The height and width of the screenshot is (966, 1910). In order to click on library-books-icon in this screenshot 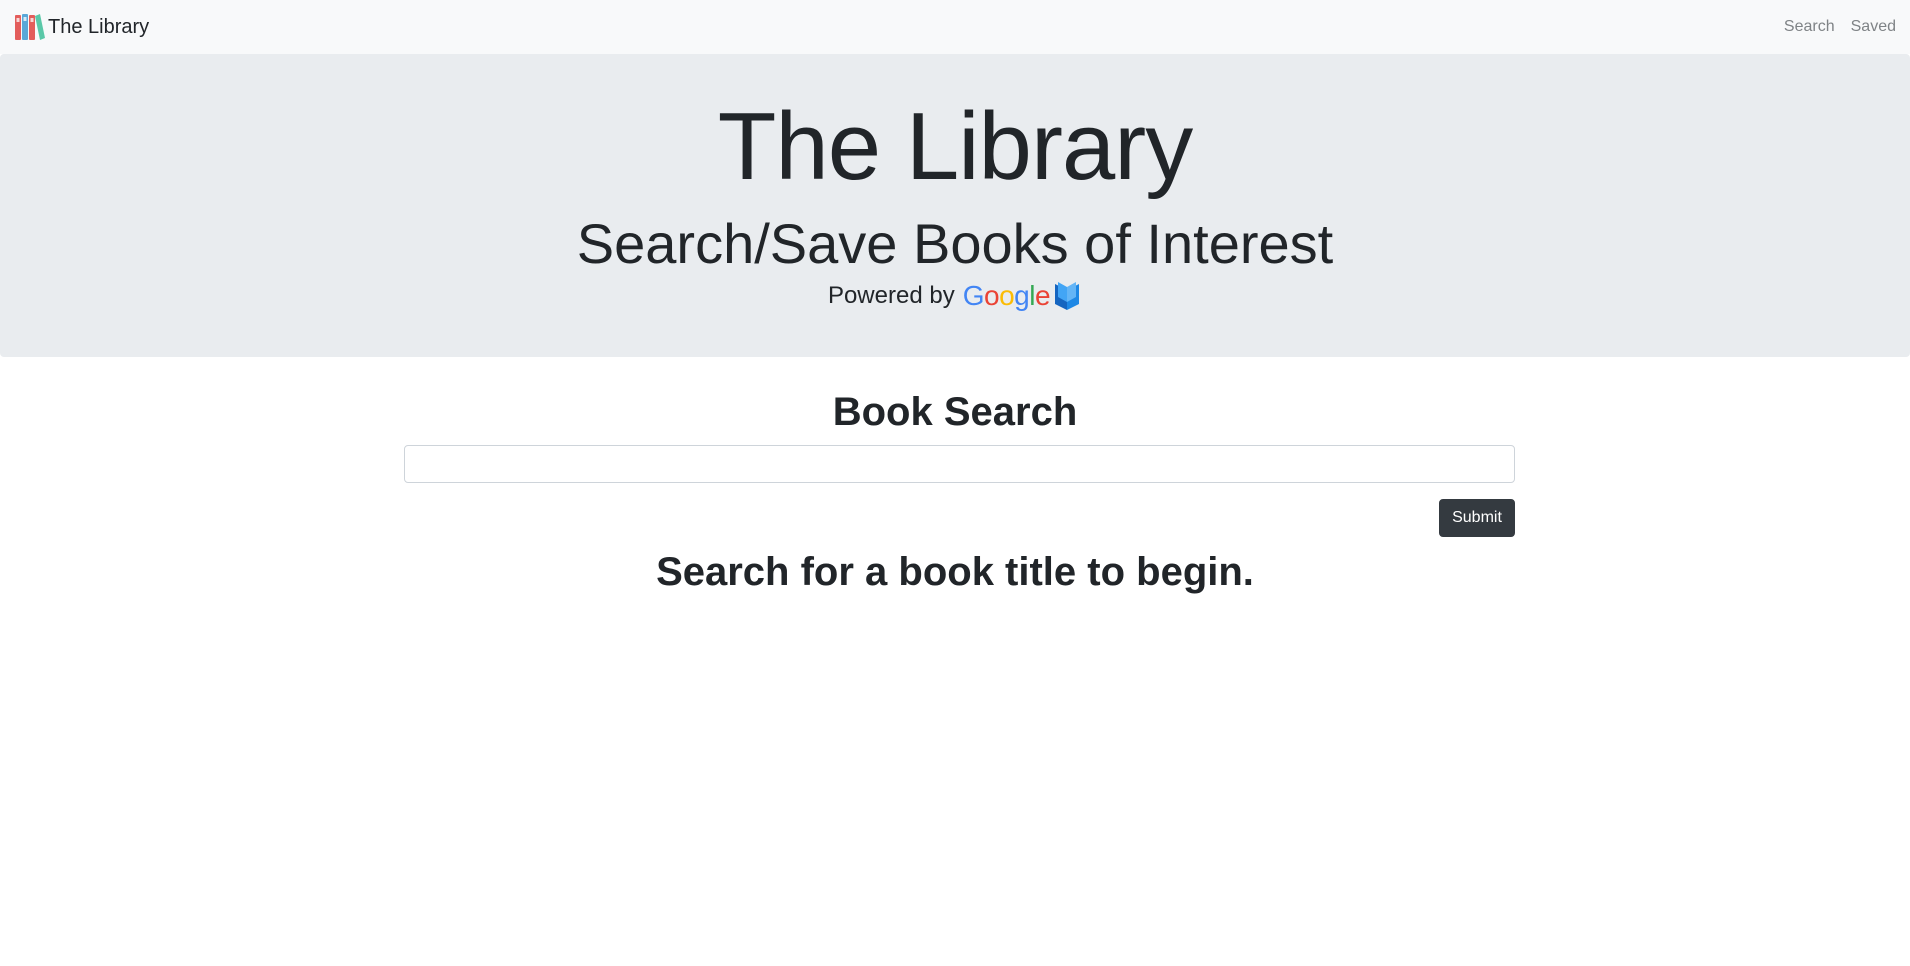, I will do `click(30, 27)`.